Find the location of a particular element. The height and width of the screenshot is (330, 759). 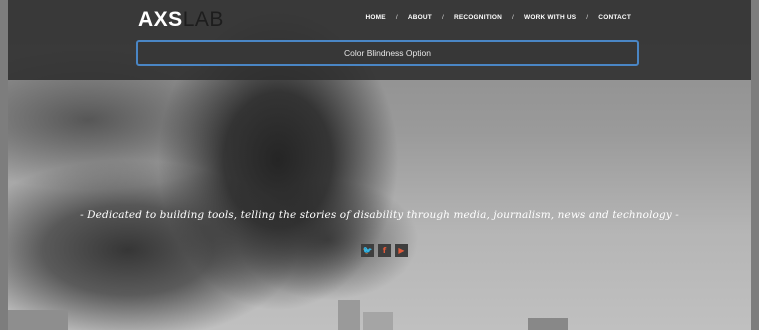

youtube-icon: ▶ is located at coordinates (401, 250).